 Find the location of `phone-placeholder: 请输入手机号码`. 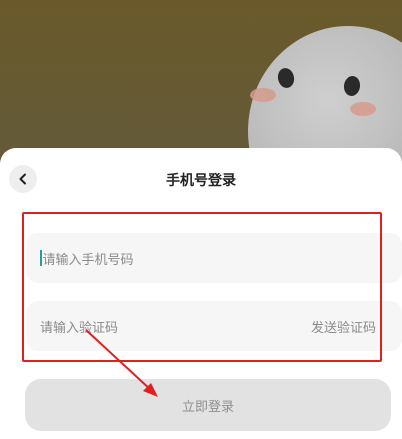

phone-placeholder: 请输入手机号码 is located at coordinates (88, 260).